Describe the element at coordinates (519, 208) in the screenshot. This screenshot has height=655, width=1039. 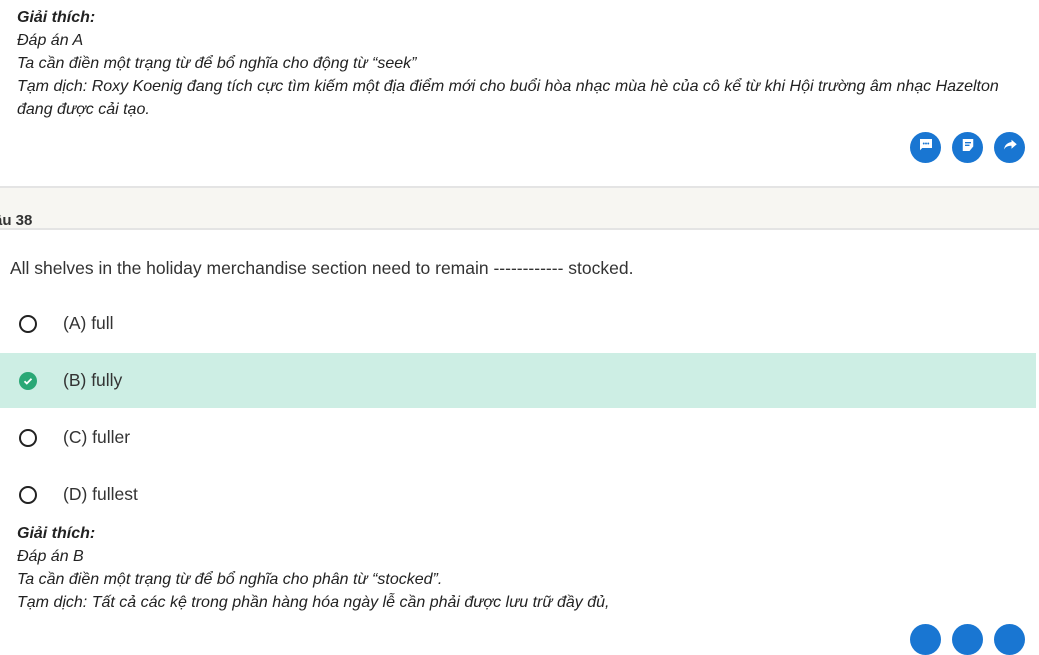
I see `question-header-band` at that location.